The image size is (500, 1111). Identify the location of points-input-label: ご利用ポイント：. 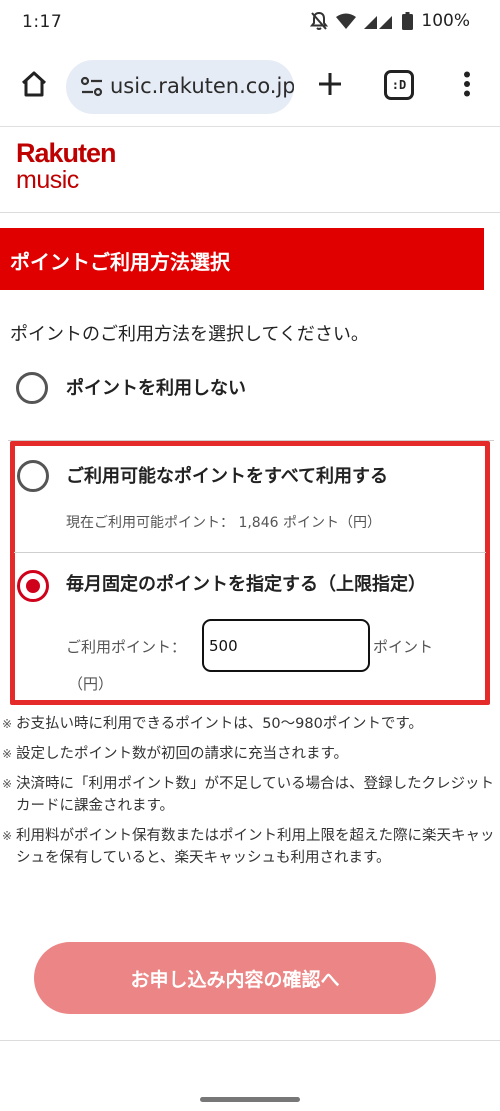
(126, 647).